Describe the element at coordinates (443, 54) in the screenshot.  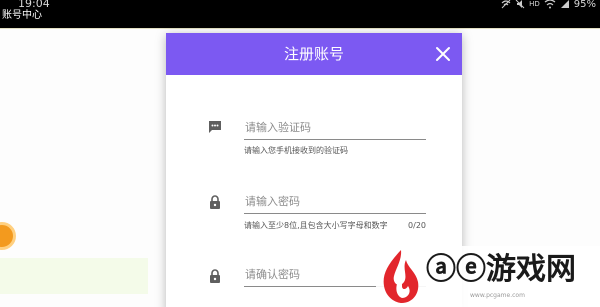
I see `close-icon` at that location.